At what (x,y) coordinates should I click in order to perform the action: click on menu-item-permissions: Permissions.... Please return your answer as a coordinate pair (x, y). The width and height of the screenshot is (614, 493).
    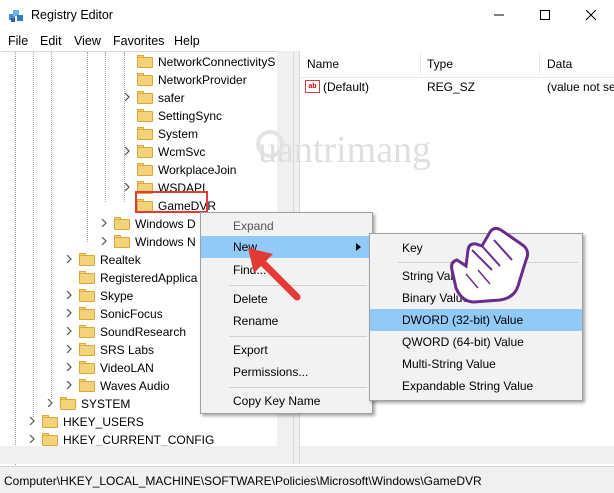
    Looking at the image, I should click on (286, 372).